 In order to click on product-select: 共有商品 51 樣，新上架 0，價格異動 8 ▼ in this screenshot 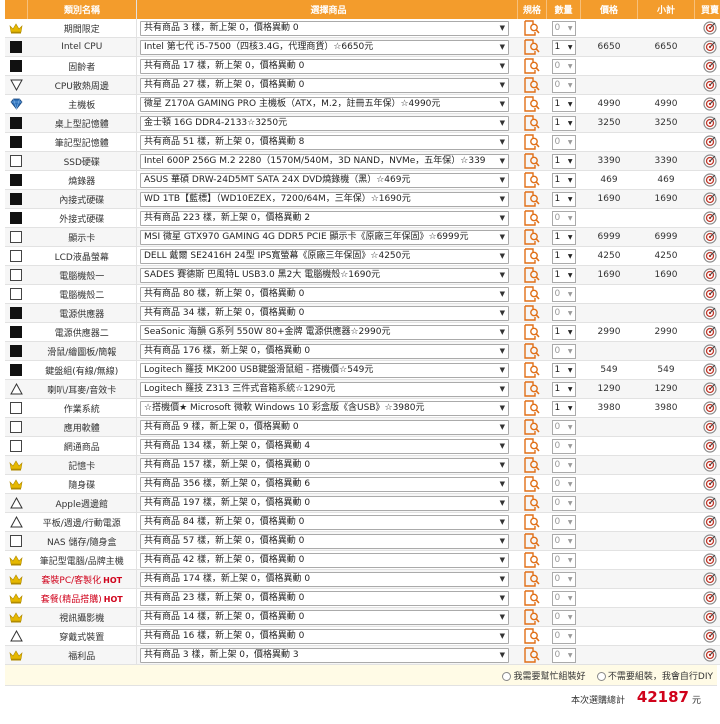, I will do `click(324, 142)`.